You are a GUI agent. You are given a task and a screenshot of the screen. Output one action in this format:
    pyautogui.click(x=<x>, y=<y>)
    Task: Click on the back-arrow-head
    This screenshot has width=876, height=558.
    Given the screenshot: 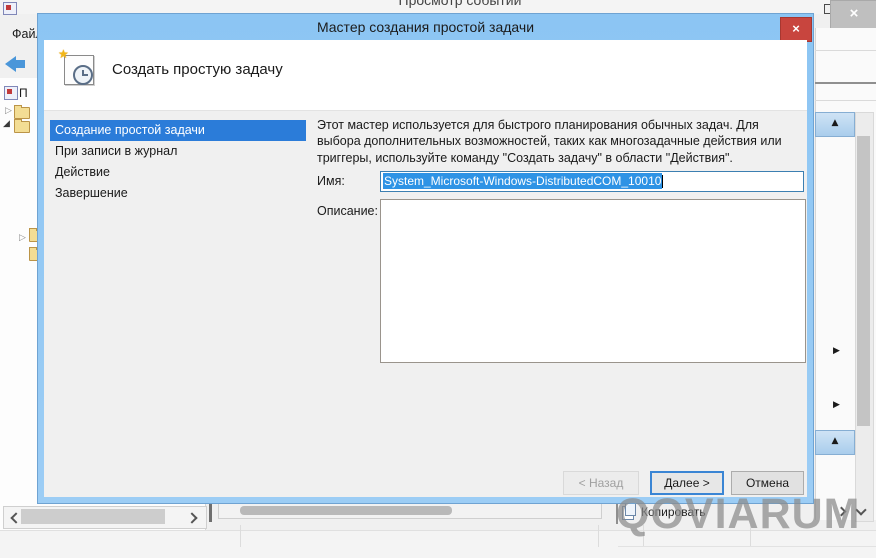 What is the action you would take?
    pyautogui.click(x=10, y=64)
    